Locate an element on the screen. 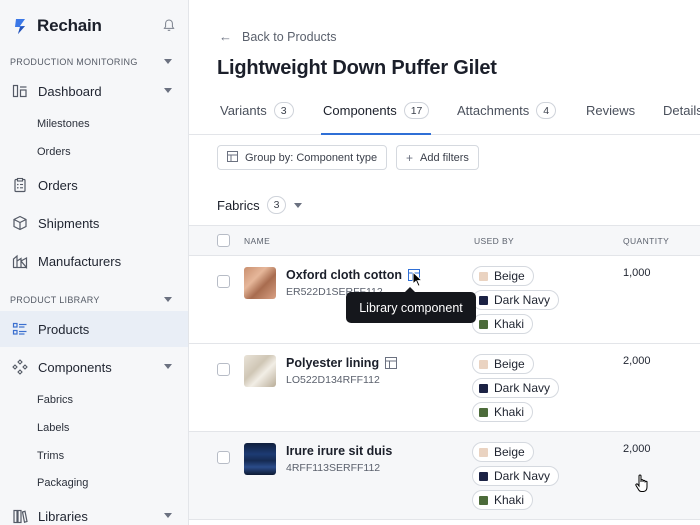  component-name: Irure irure sit duis is located at coordinates (339, 451).